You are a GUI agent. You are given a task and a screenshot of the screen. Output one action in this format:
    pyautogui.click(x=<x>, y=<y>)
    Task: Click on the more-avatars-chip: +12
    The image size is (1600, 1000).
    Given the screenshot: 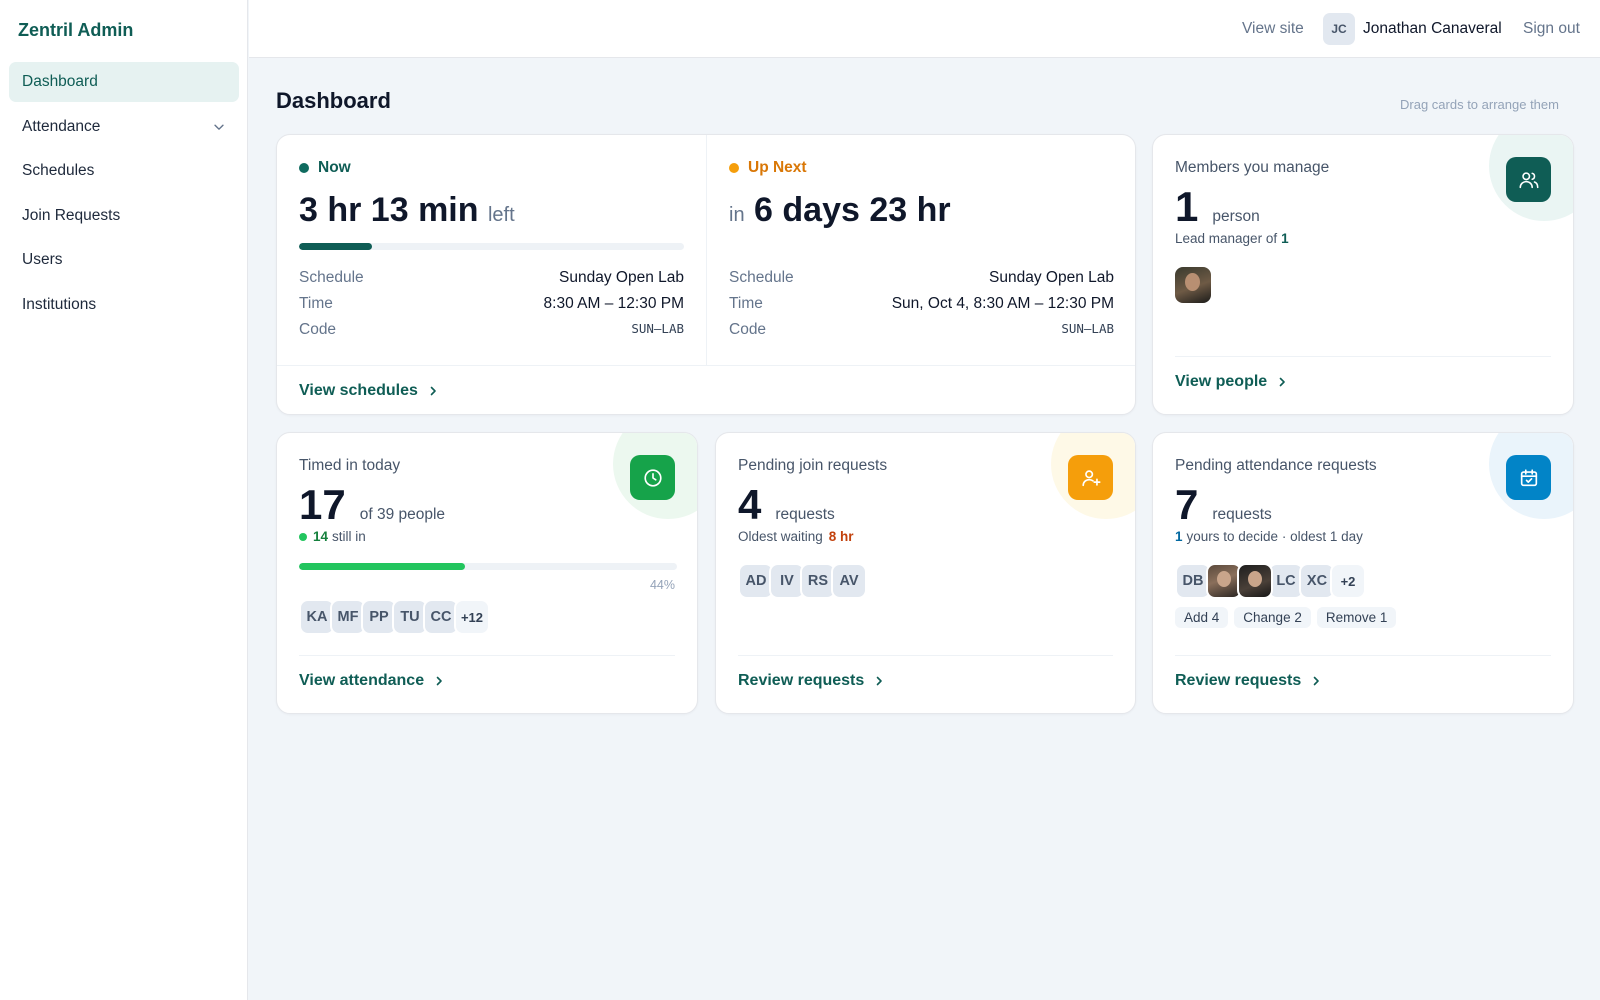 What is the action you would take?
    pyautogui.click(x=472, y=617)
    